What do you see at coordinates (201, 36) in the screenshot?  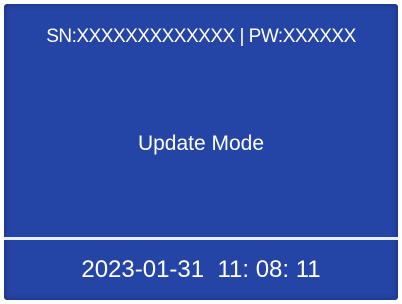 I see `serial-password-label: SN:XXXXXXXXXXXXX | PW:XXXXXX` at bounding box center [201, 36].